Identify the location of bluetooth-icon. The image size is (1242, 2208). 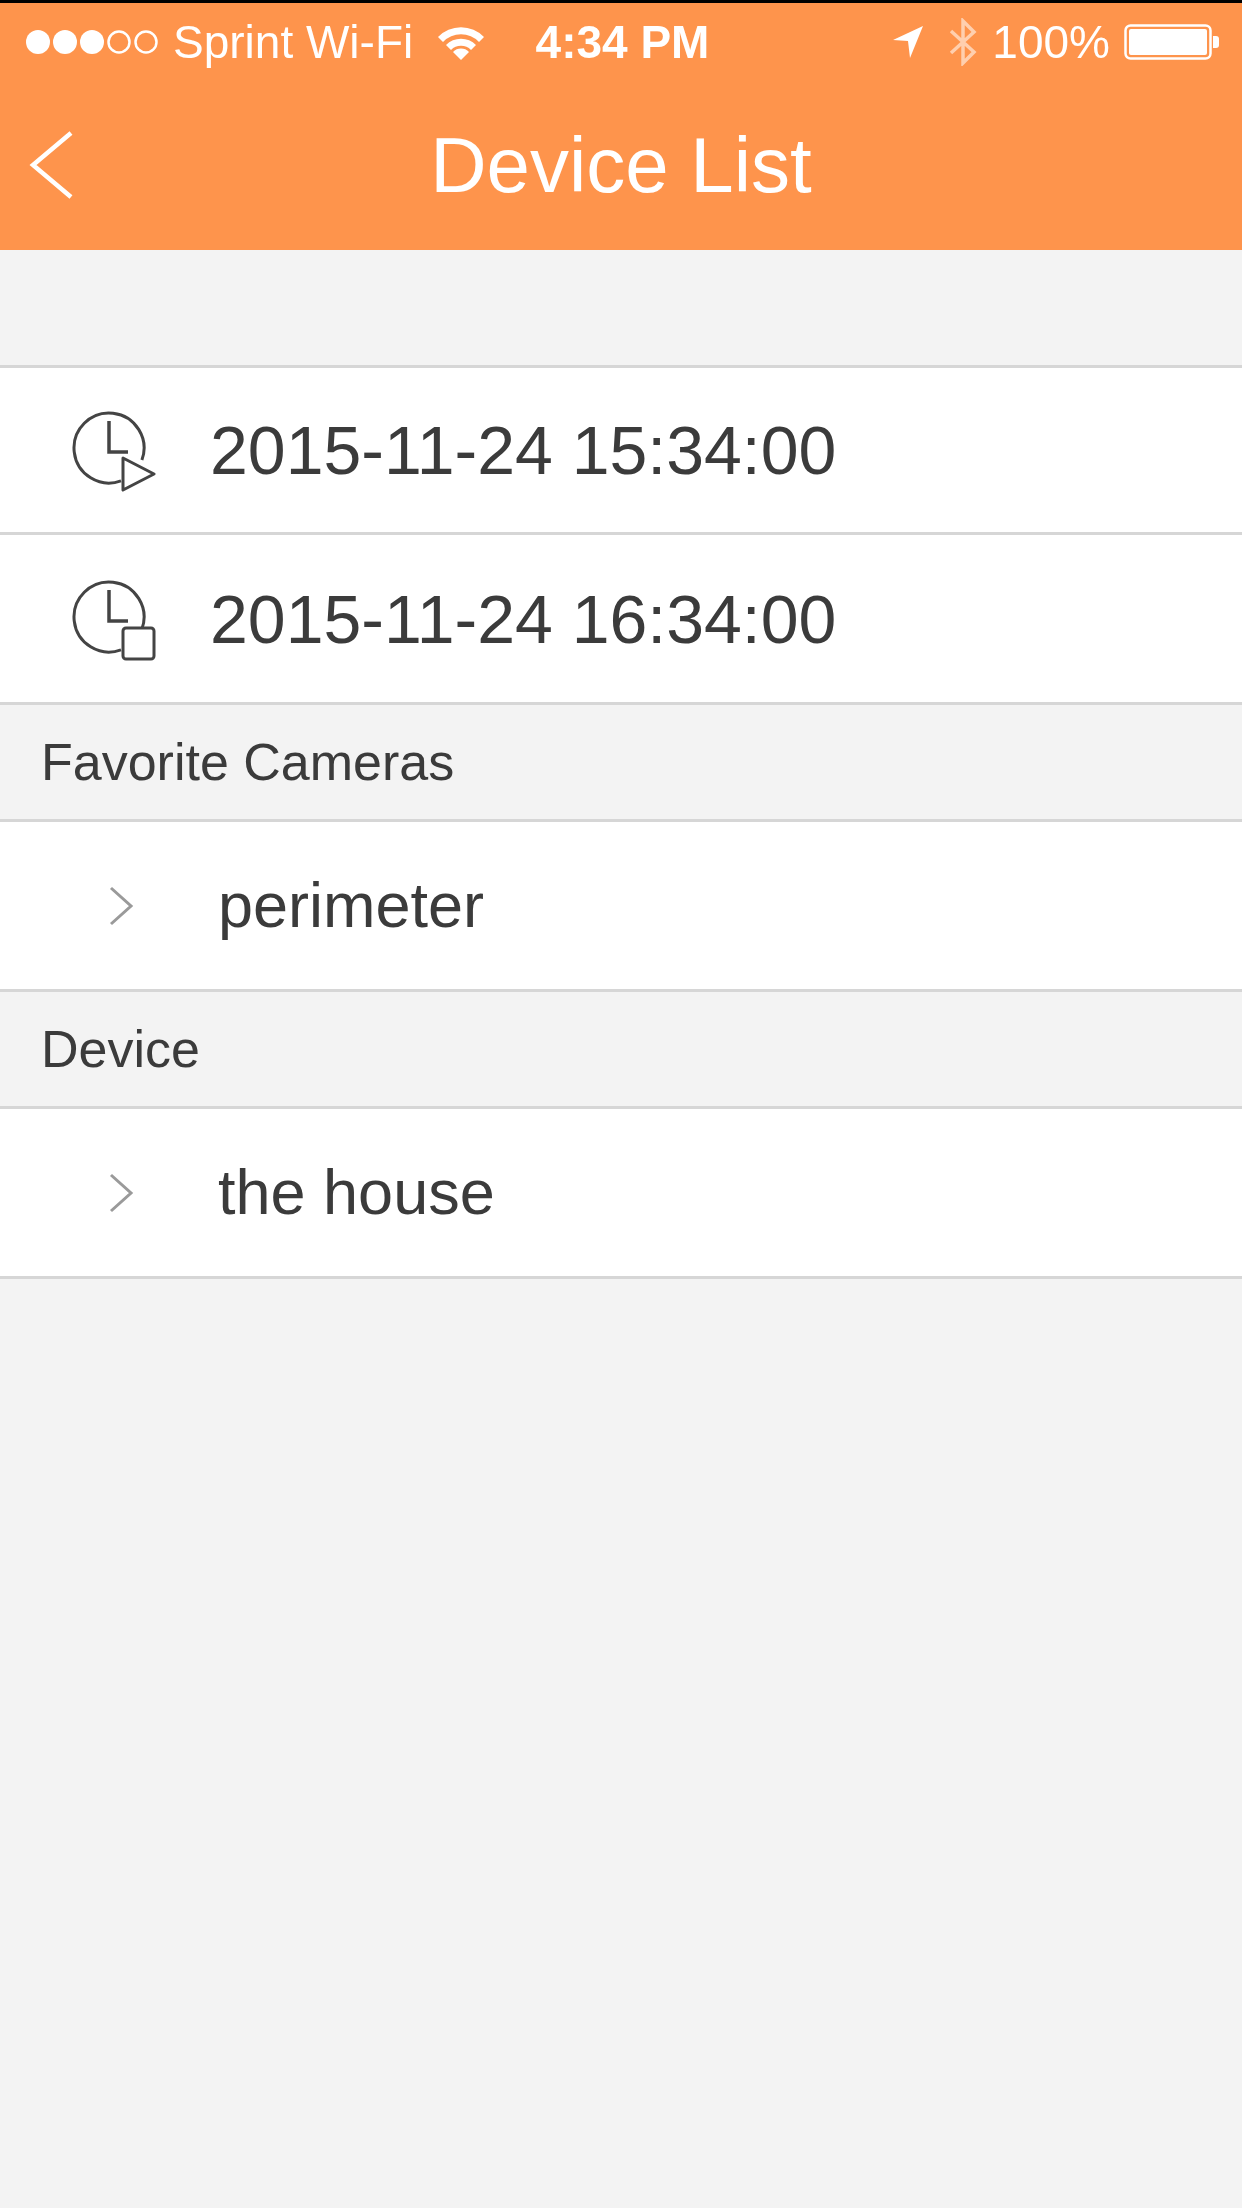
(963, 41).